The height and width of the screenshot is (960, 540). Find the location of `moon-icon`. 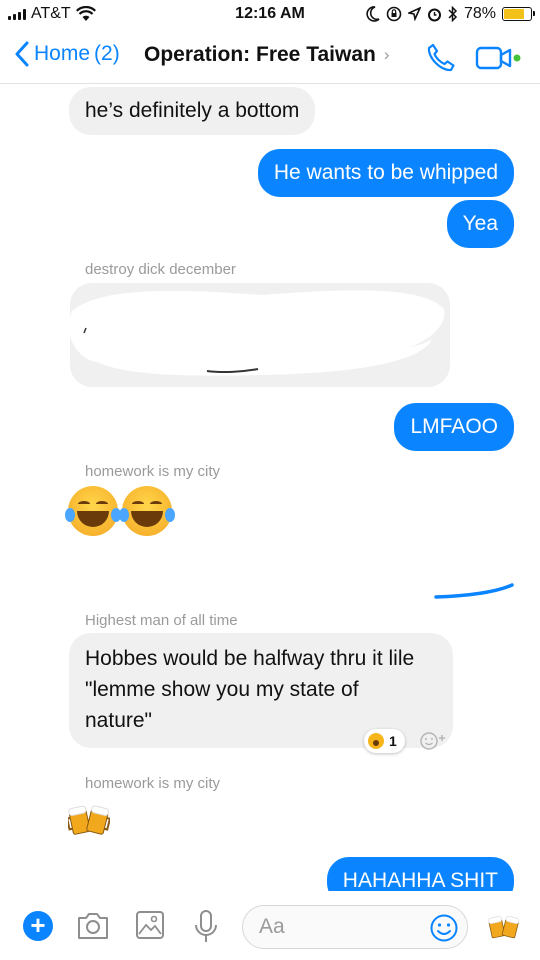

moon-icon is located at coordinates (373, 14).